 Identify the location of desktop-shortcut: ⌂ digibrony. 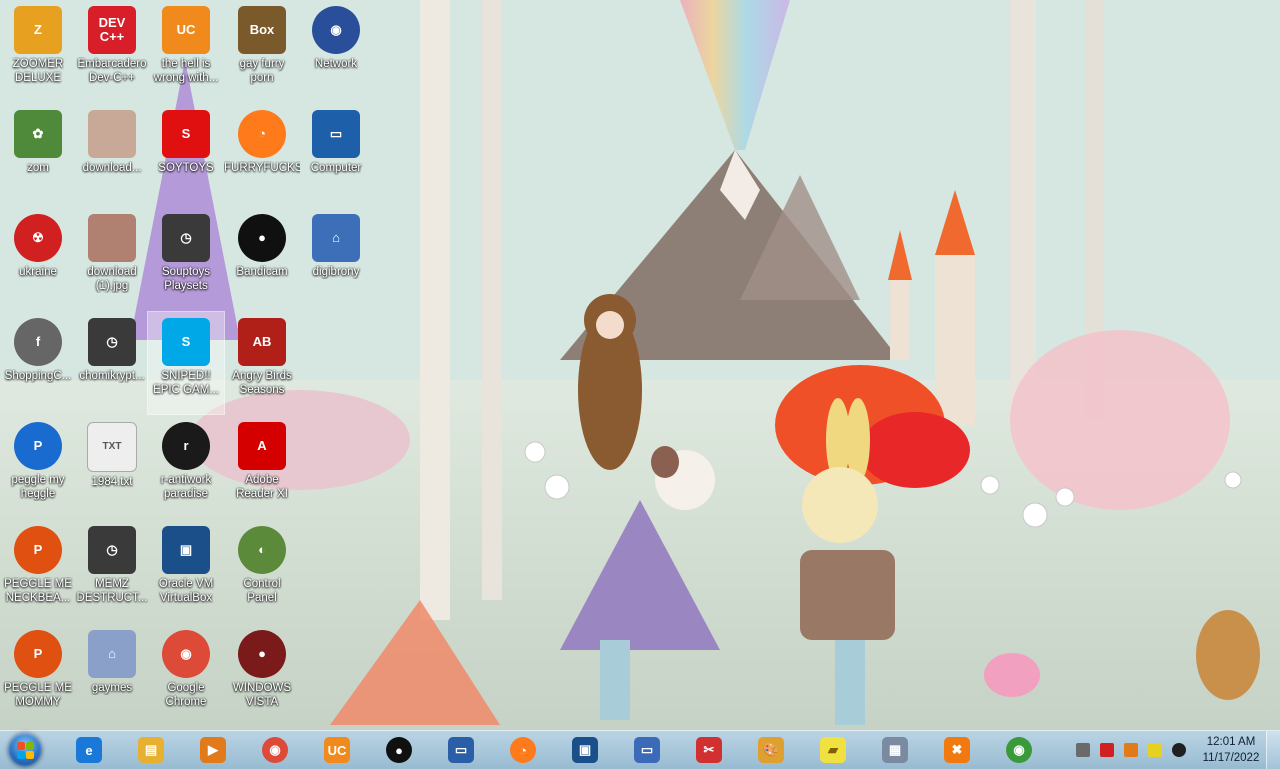
(336, 259).